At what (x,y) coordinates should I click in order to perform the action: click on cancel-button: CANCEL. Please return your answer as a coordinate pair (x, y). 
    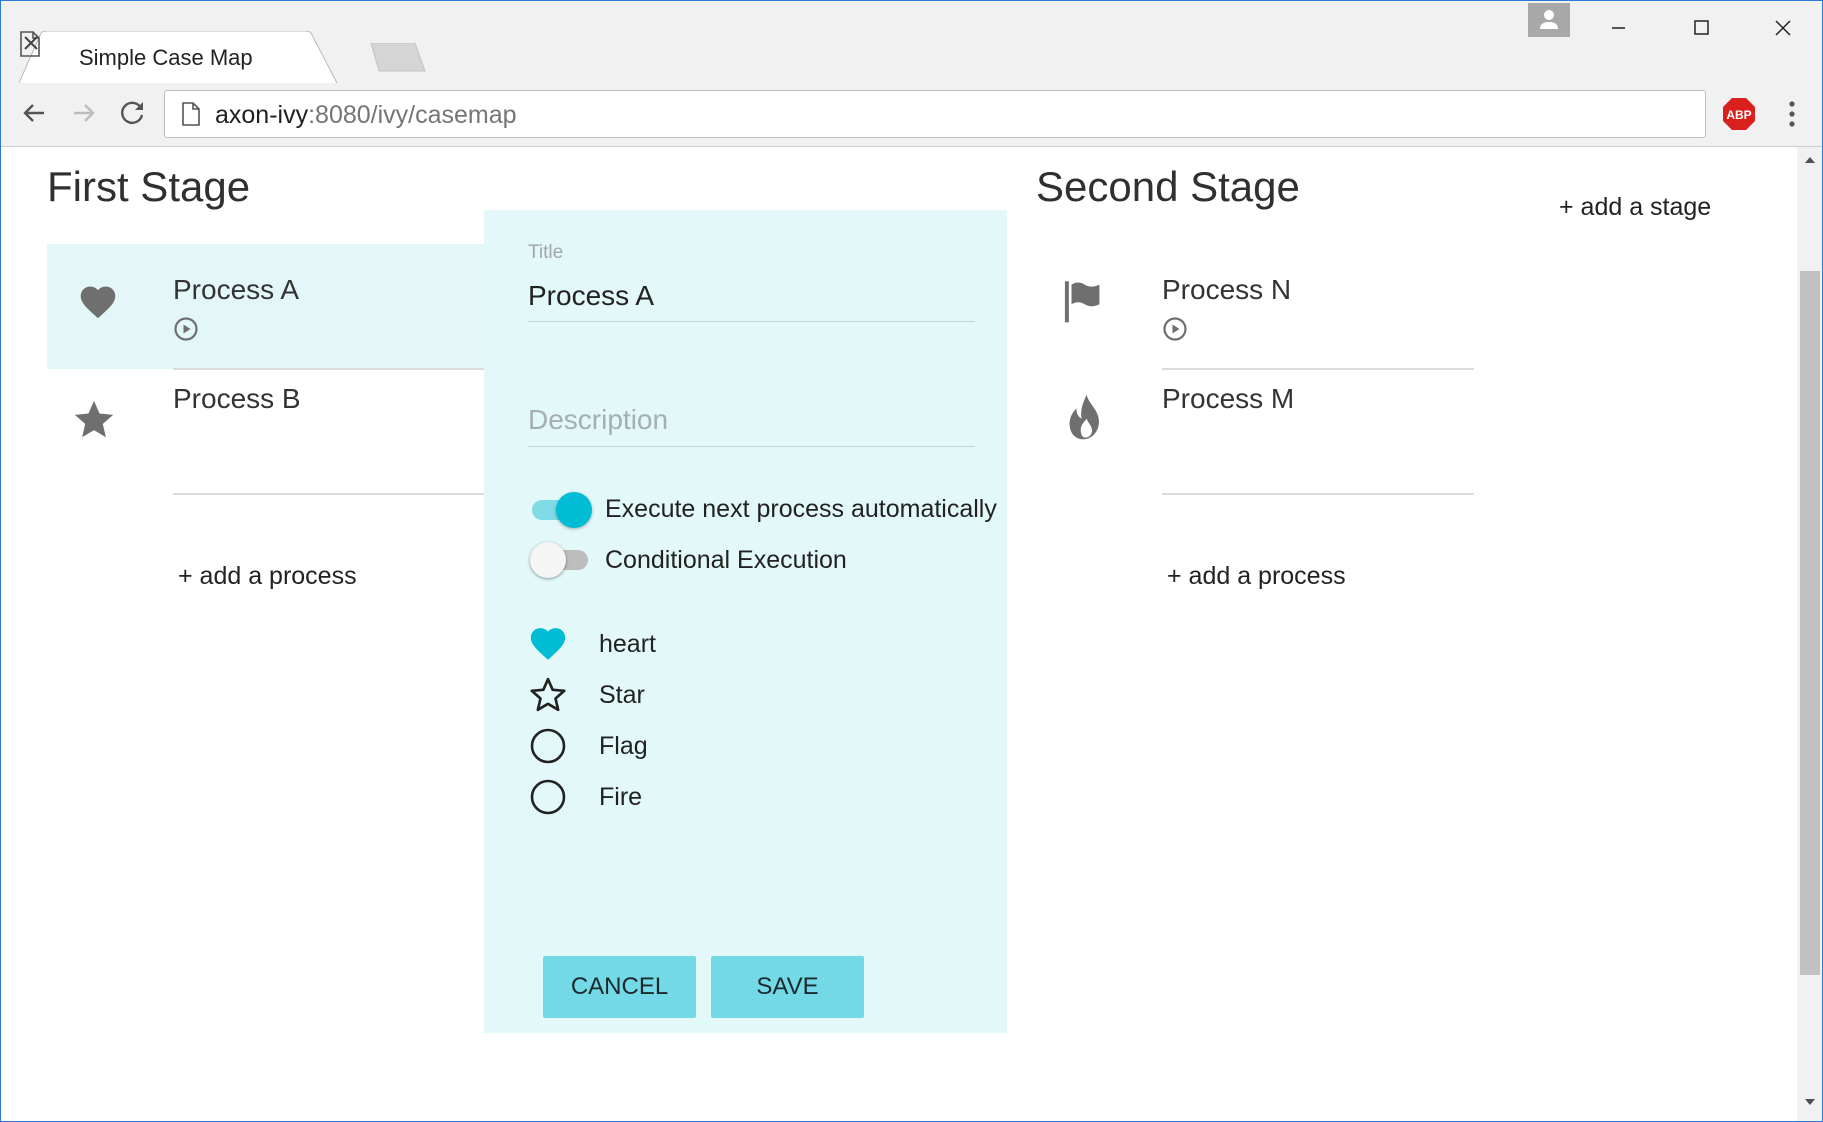
    Looking at the image, I should click on (619, 987).